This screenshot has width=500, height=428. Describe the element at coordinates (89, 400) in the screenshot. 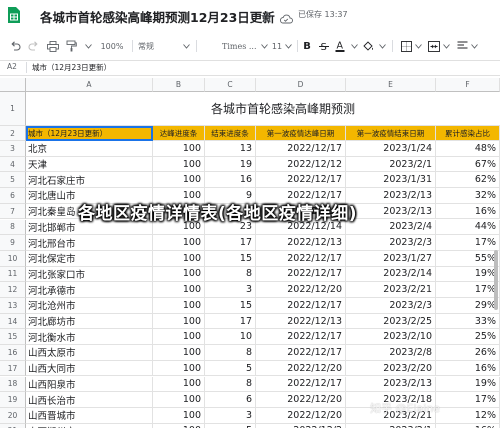

I see `city-cell: 山西长治市` at that location.